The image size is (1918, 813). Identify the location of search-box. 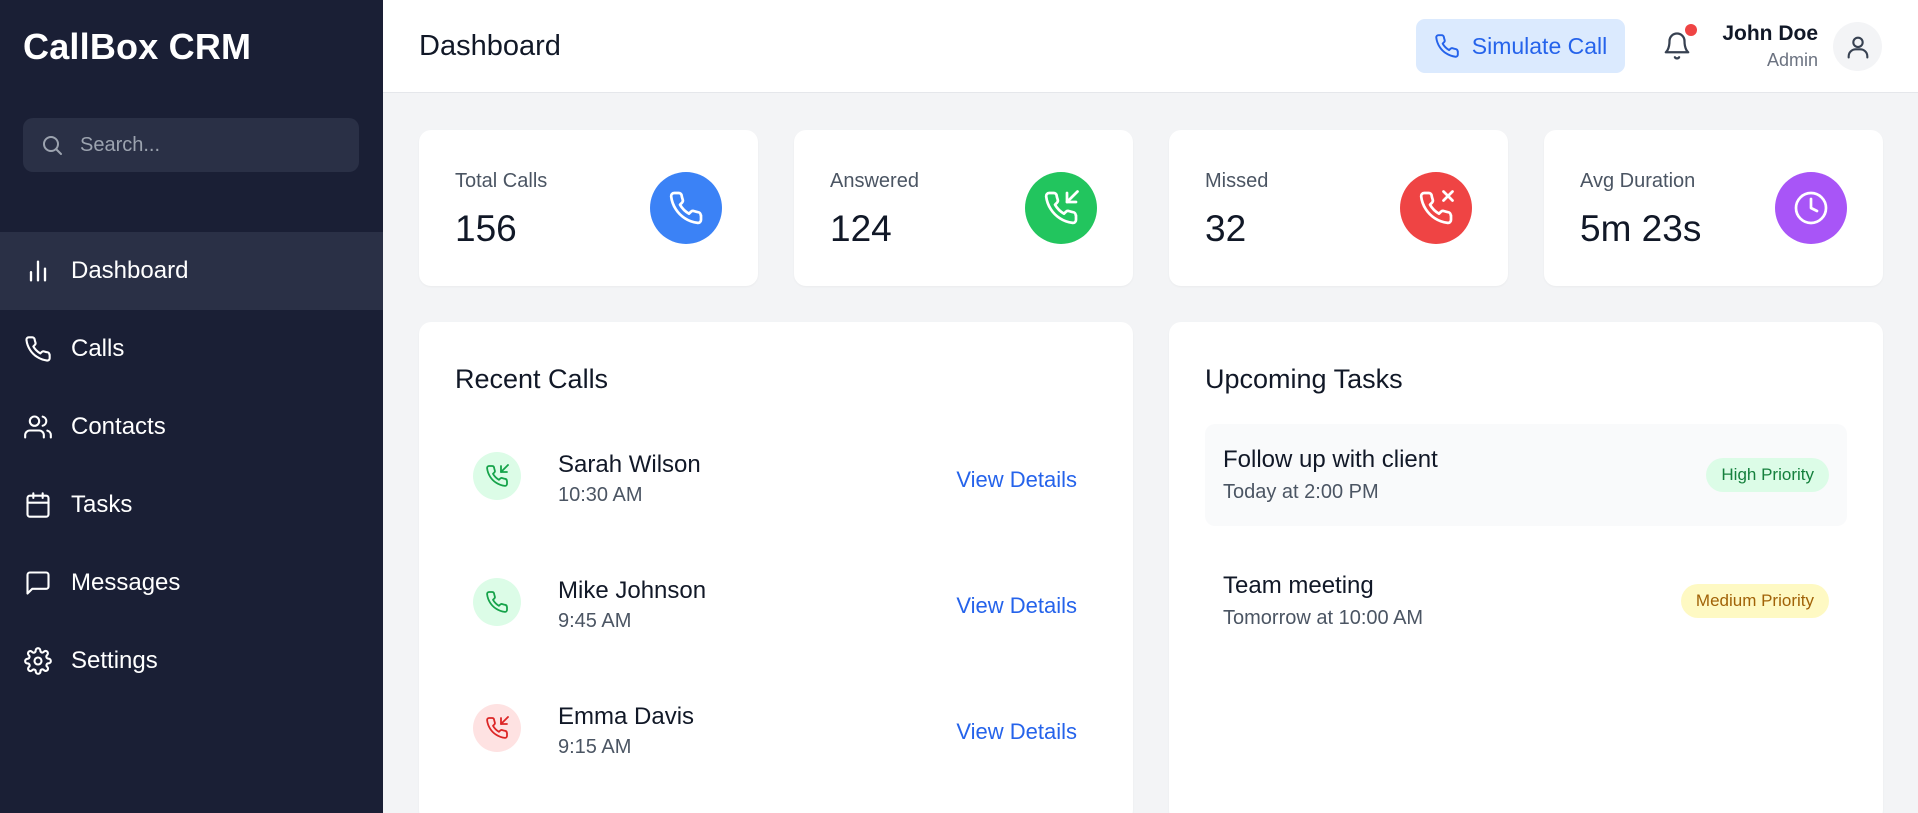
(191, 145).